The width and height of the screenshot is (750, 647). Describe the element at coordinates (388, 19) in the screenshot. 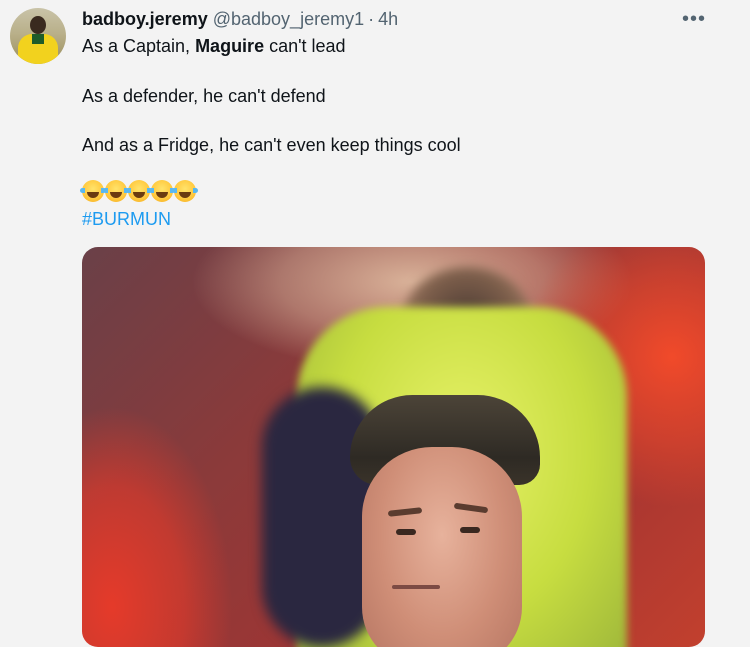

I see `timestamp: 4h` at that location.